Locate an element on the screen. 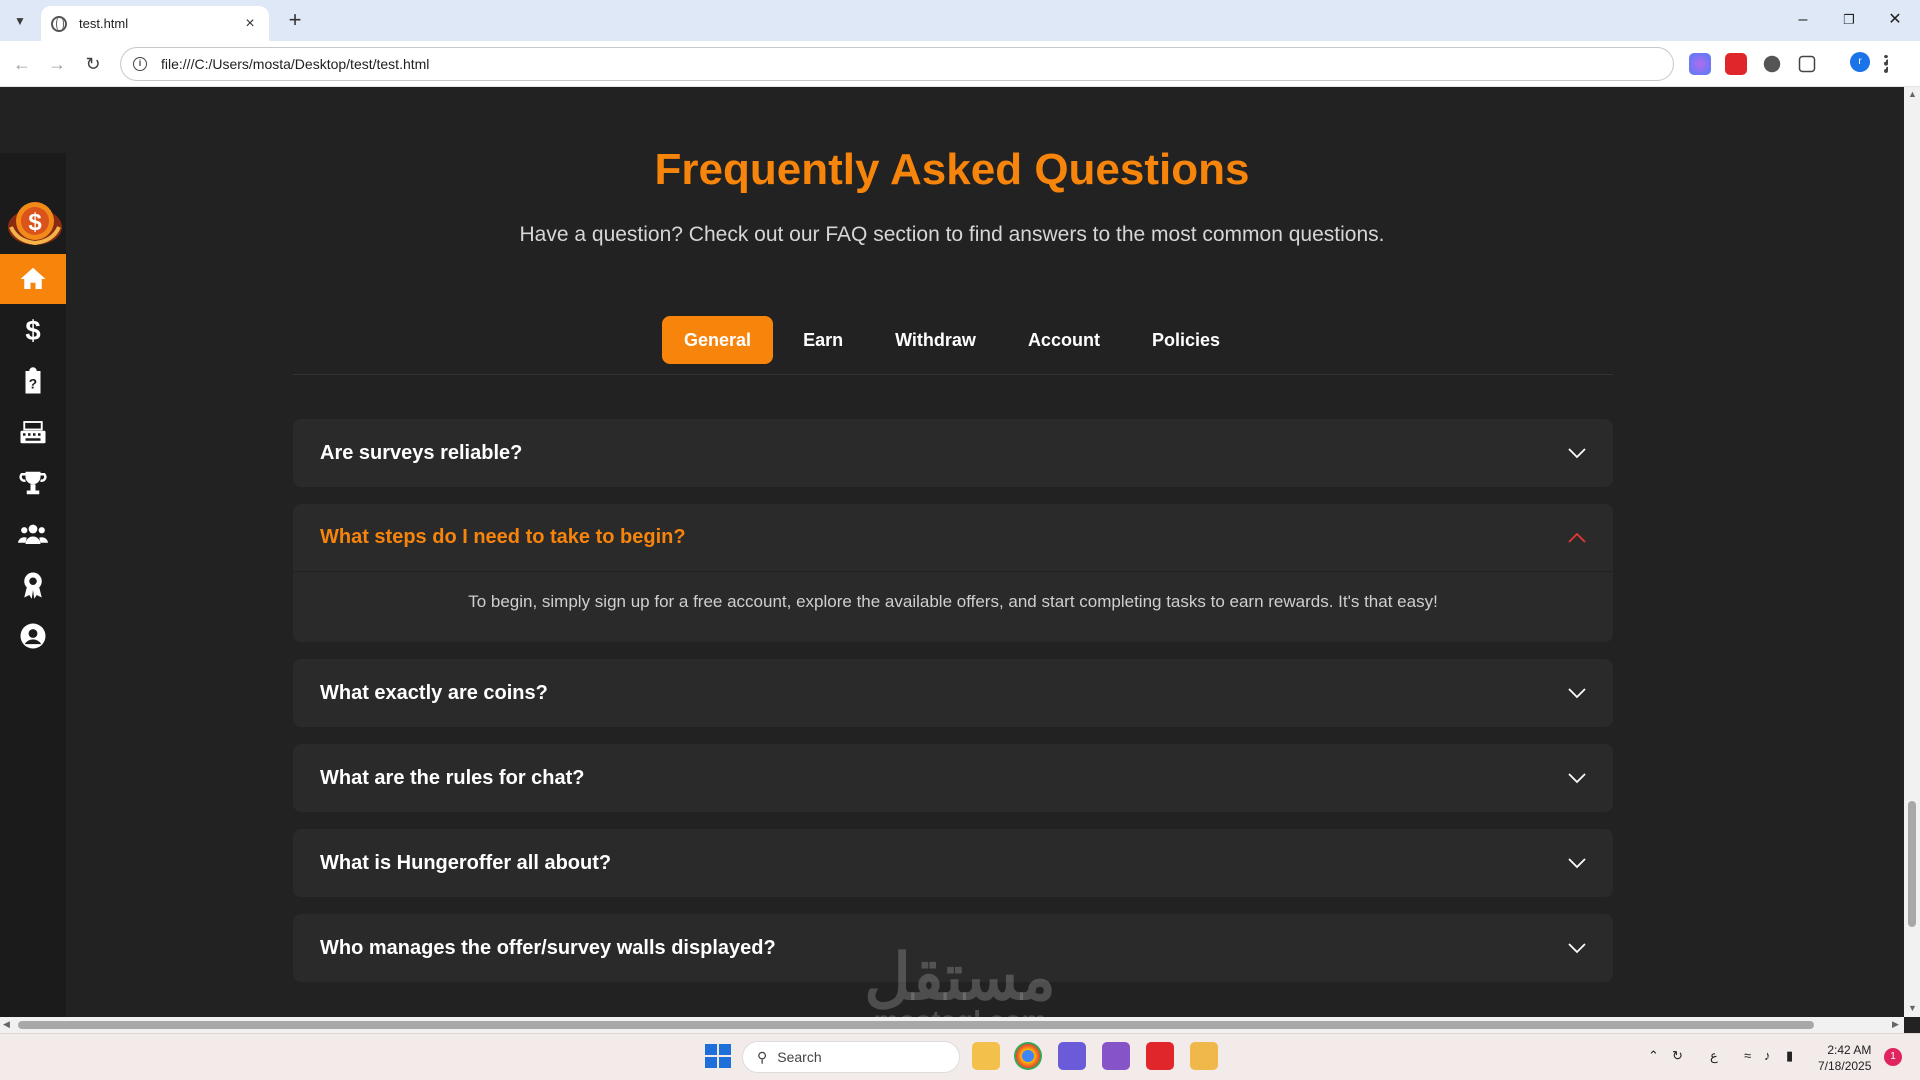  faq-item: What are the rules for chat? is located at coordinates (953, 778).